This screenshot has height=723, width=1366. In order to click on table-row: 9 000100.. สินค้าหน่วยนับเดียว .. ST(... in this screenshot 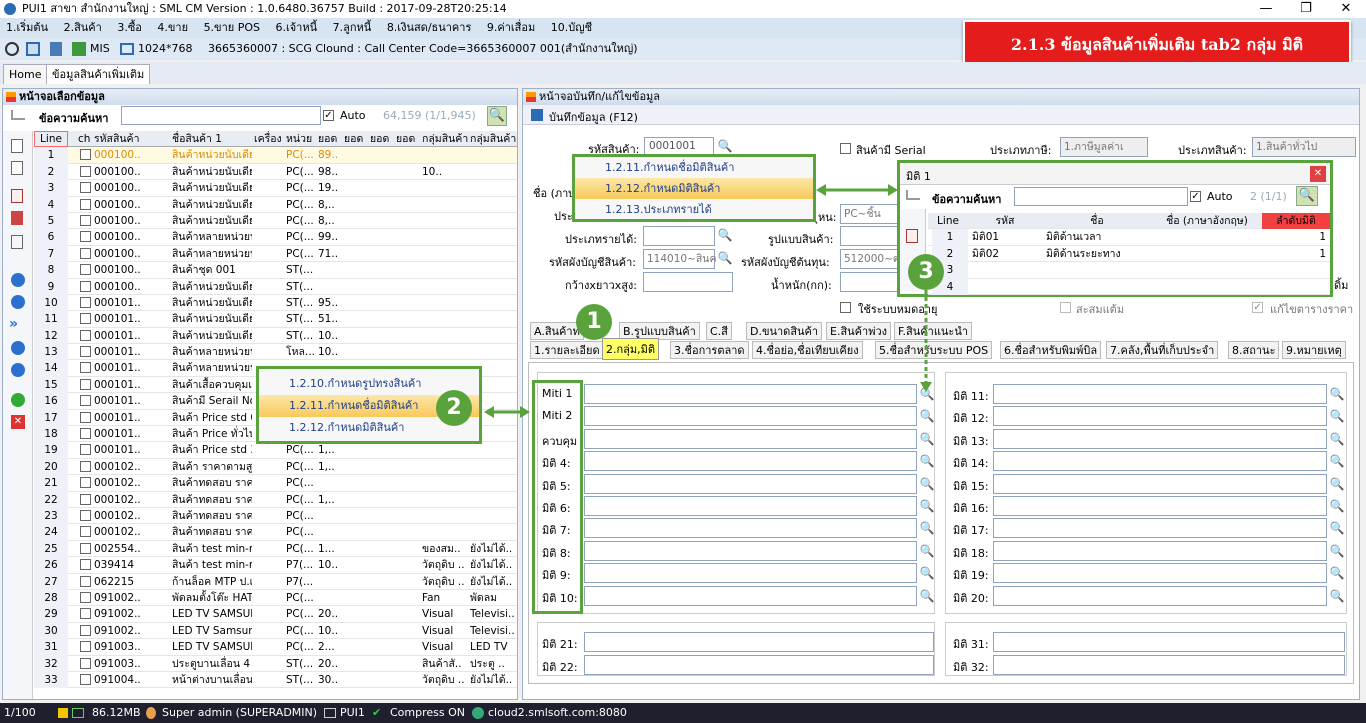, I will do `click(275, 286)`.